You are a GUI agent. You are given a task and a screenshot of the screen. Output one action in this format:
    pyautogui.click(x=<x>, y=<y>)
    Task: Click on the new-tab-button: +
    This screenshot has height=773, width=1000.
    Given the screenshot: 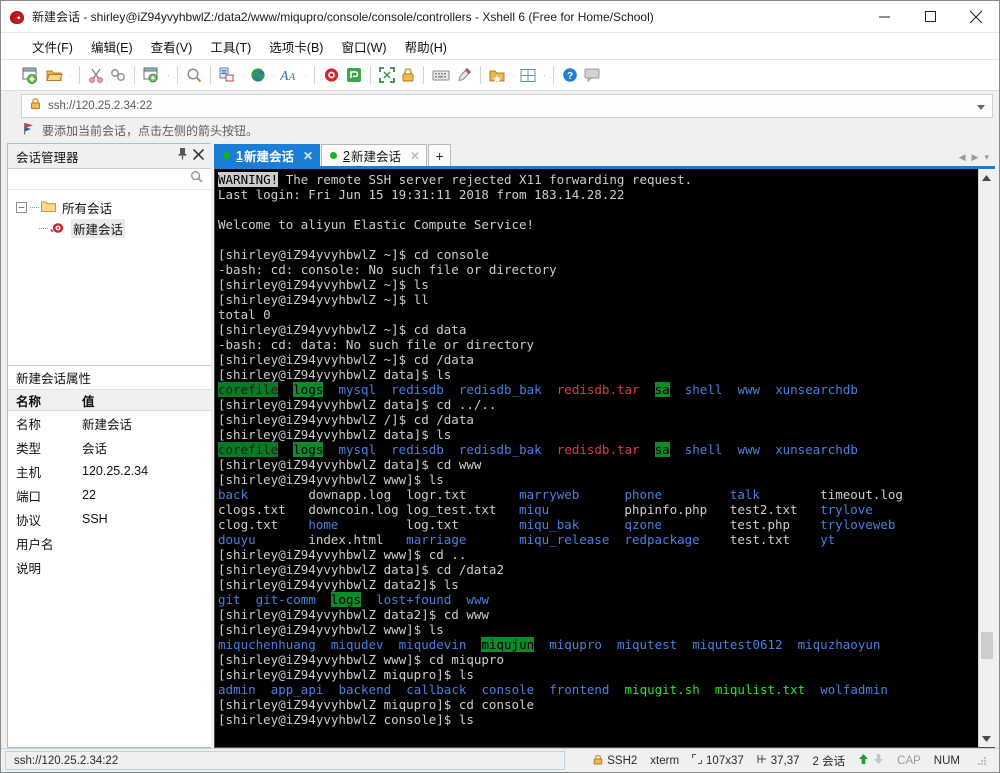 What is the action you would take?
    pyautogui.click(x=440, y=155)
    